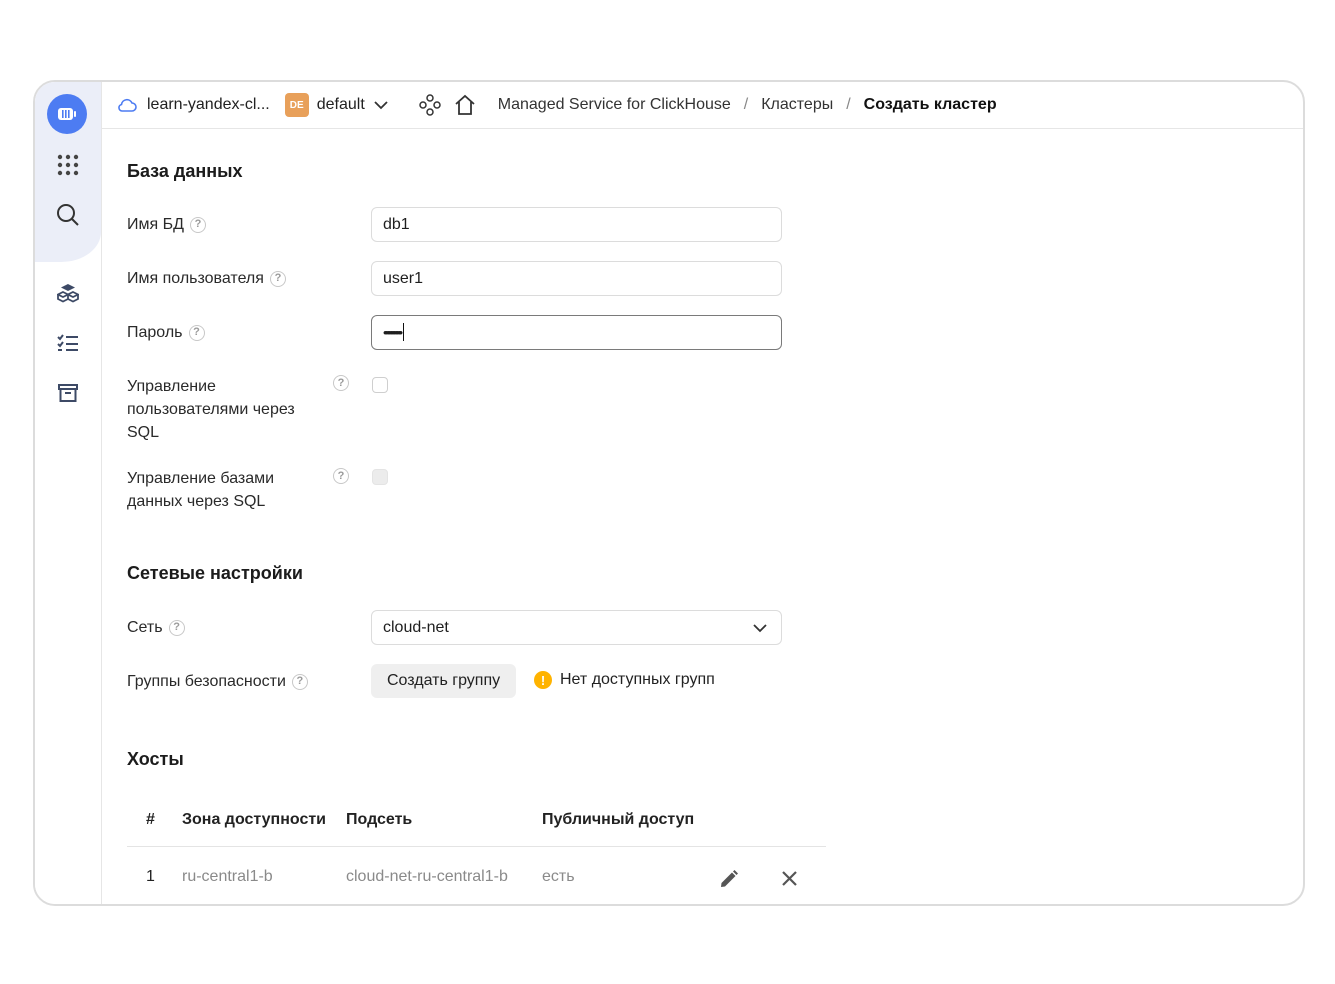 This screenshot has height=984, width=1335. I want to click on breadcrumb-clusters: Кластеры, so click(797, 105).